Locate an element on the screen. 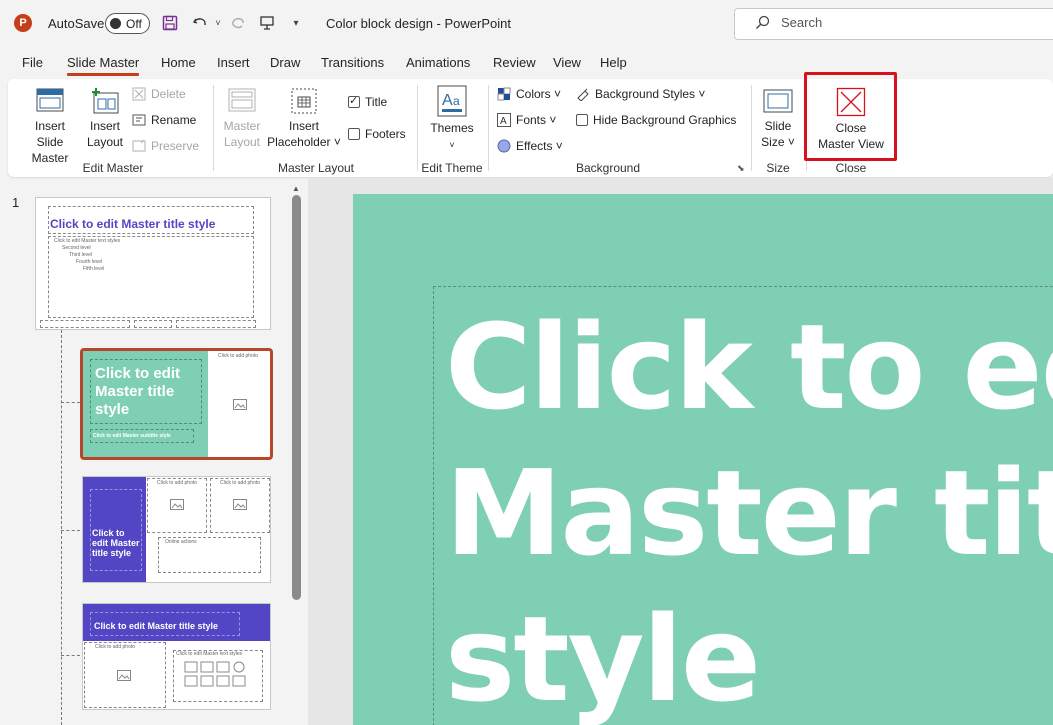 The height and width of the screenshot is (725, 1053). layout2-photo-text-1: Click to add photo is located at coordinates (177, 483).